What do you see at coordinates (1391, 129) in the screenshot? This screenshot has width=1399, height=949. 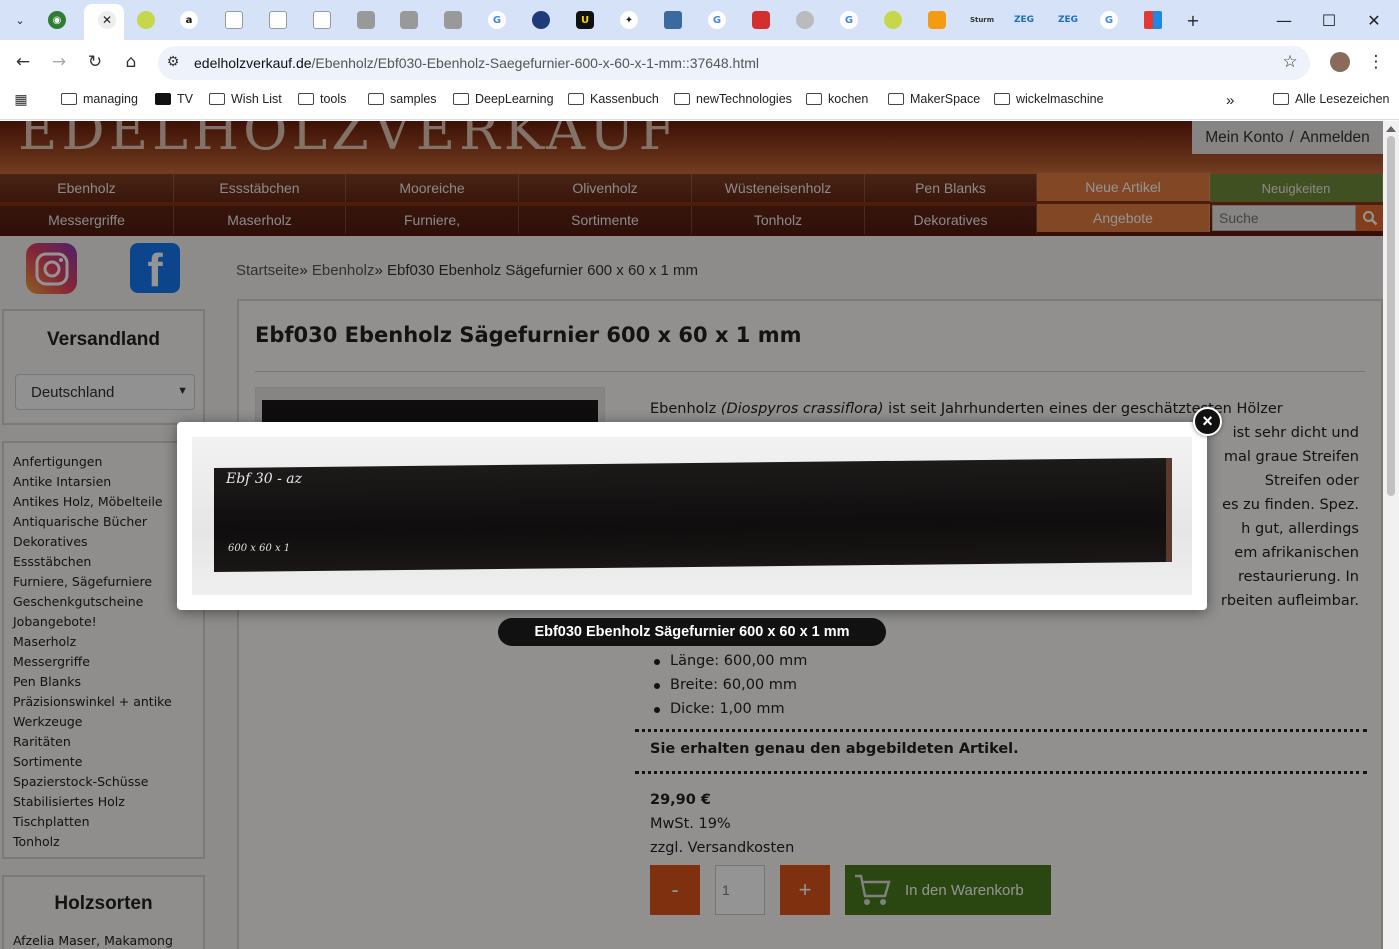 I see `scroll-up-arrow-icon` at bounding box center [1391, 129].